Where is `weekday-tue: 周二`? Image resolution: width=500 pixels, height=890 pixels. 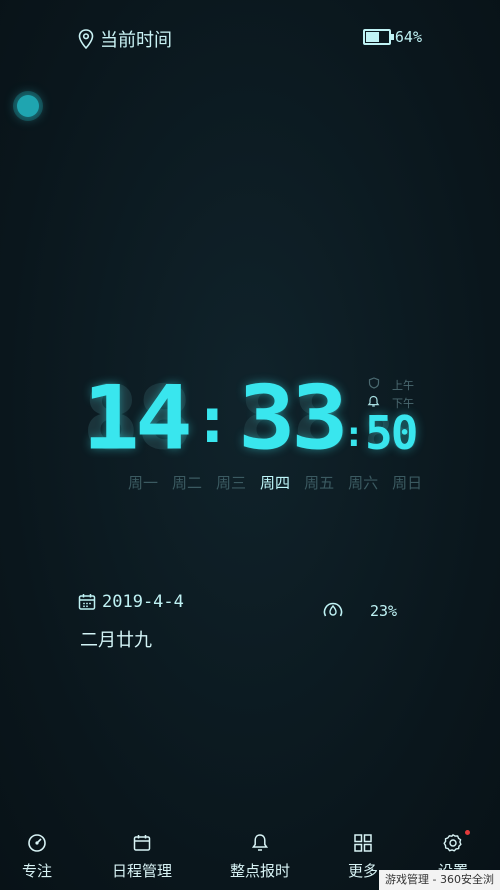
weekday-tue: 周二 is located at coordinates (187, 483).